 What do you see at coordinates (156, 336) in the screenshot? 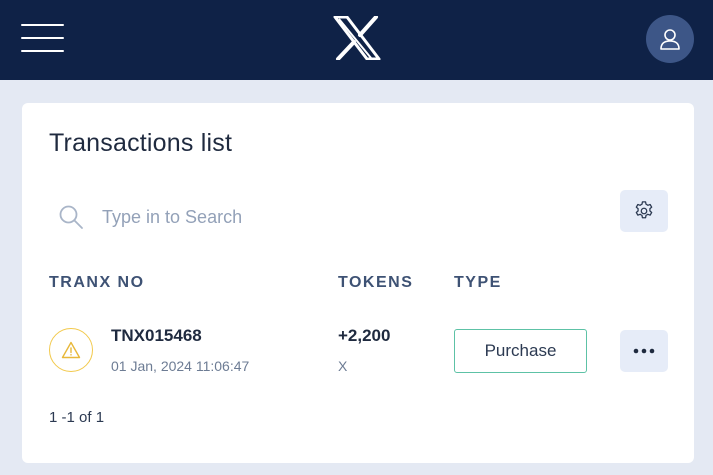
I see `transaction-id: TNX015468` at bounding box center [156, 336].